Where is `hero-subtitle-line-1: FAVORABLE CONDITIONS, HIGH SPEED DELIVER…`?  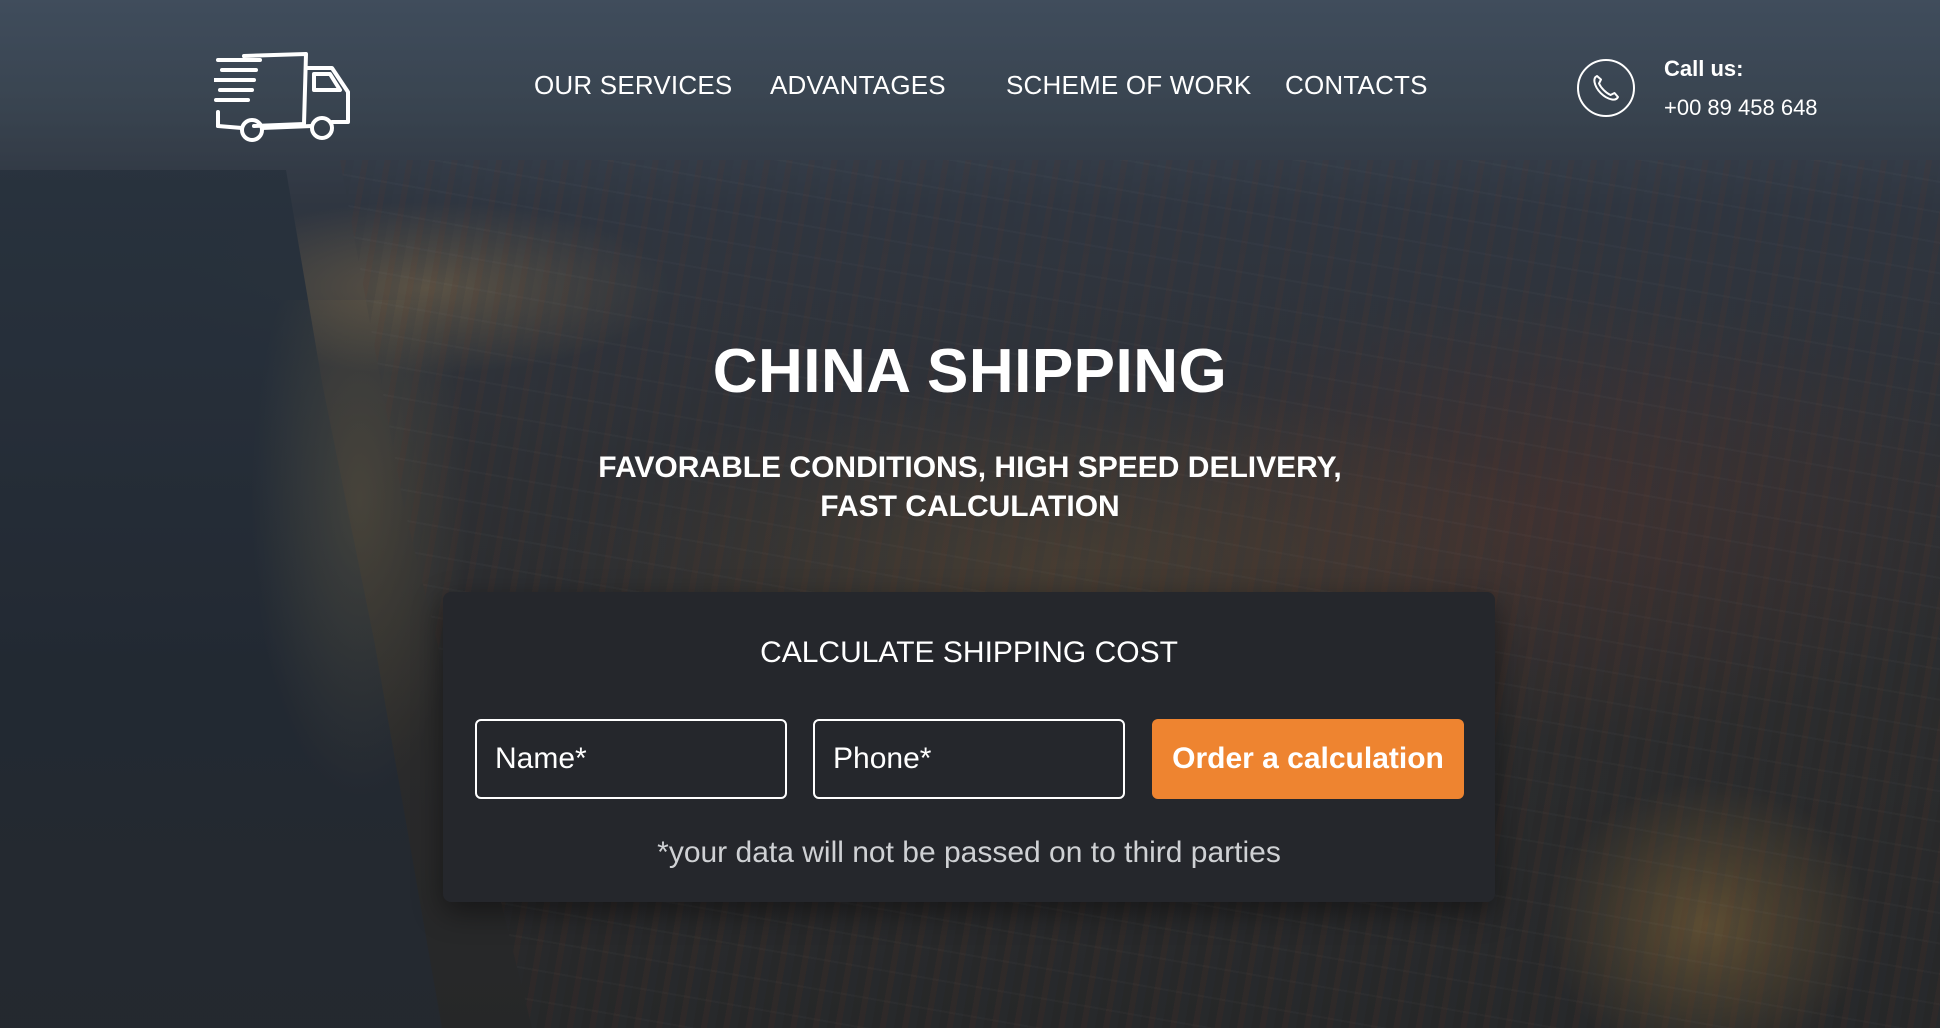
hero-subtitle-line-1: FAVORABLE CONDITIONS, HIGH SPEED DELIVER… is located at coordinates (970, 467).